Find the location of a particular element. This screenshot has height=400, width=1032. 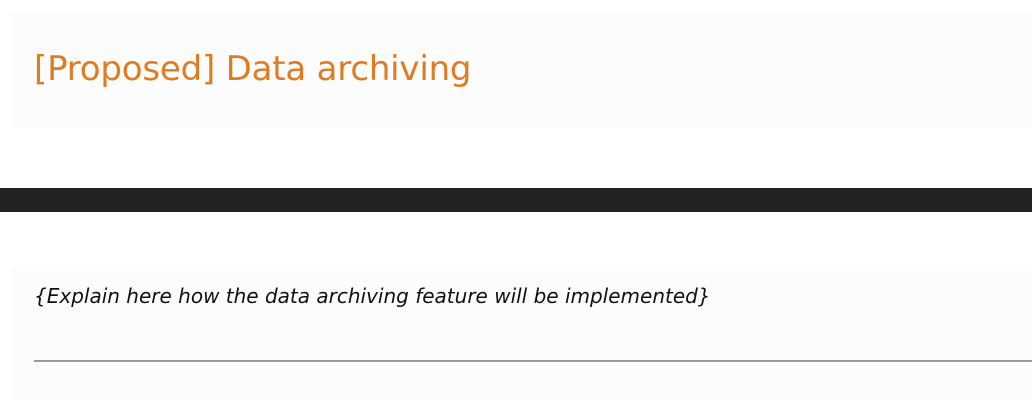

section-divider-bar is located at coordinates (516, 200).